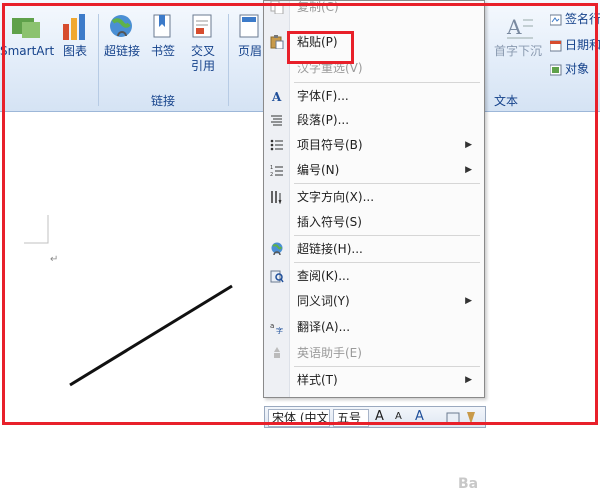 This screenshot has width=600, height=492. I want to click on paragraph-mark-icon: ↵, so click(54, 259).